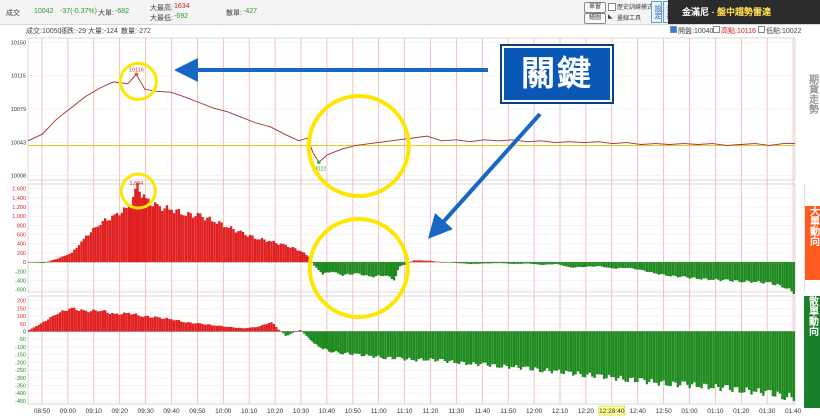 This screenshot has height=419, width=820. I want to click on legend-open-checkbox, so click(673, 29).